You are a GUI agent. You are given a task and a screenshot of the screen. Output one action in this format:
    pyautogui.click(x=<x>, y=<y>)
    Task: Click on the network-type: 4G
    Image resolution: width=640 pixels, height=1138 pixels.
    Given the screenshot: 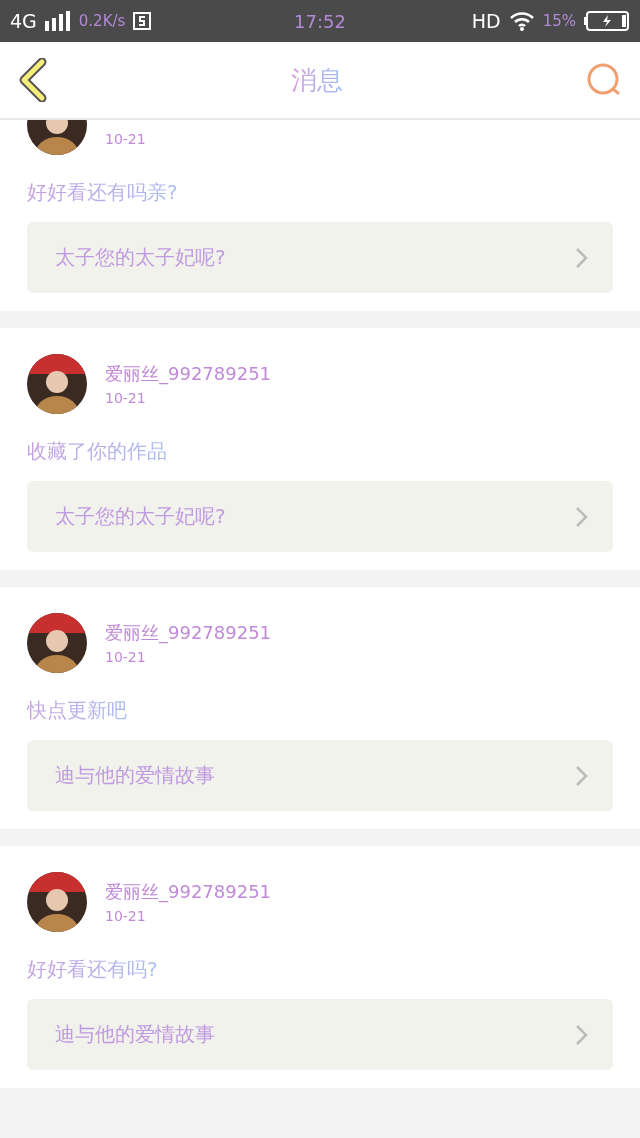 What is the action you would take?
    pyautogui.click(x=23, y=21)
    